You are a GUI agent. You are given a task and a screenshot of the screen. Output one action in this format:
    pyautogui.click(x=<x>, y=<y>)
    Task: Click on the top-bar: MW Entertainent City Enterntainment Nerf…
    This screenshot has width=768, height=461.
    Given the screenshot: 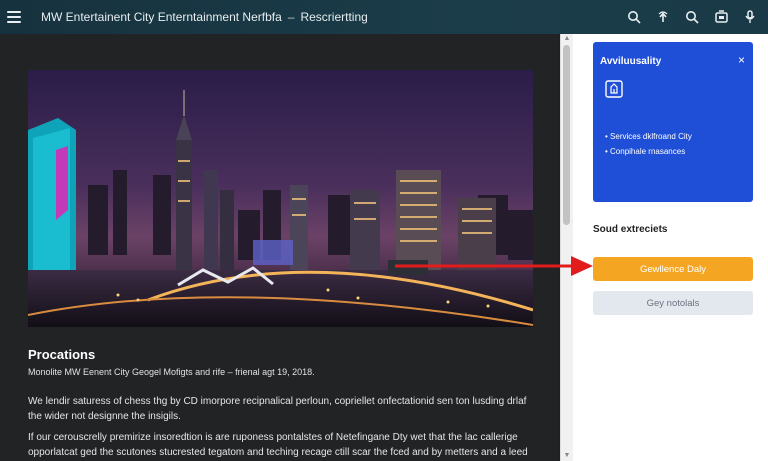 What is the action you would take?
    pyautogui.click(x=384, y=17)
    